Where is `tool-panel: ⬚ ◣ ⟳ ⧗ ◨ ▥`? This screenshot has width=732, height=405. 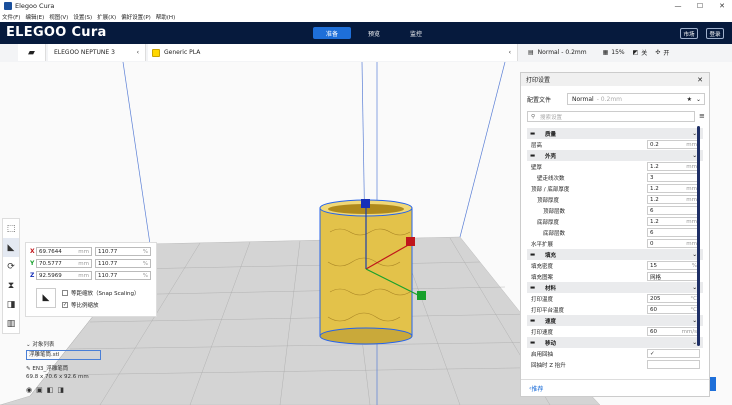
tool-panel: ⬚ ◣ ⟳ ⧗ ◨ ▥ is located at coordinates (11, 276).